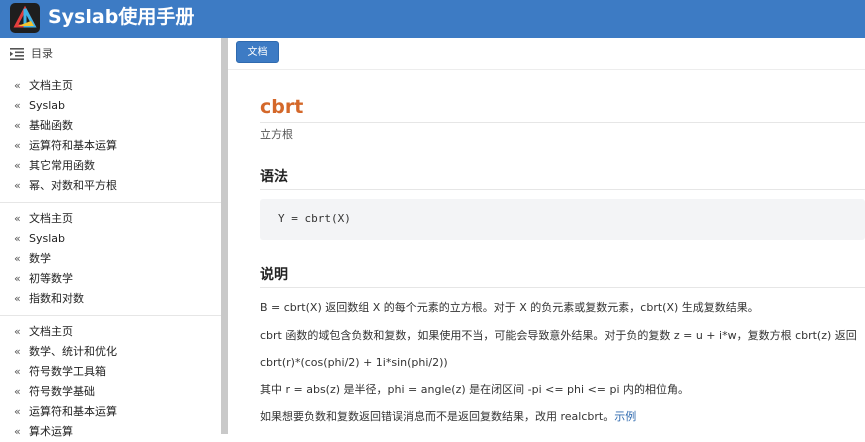 This screenshot has height=442, width=865. Describe the element at coordinates (625, 416) in the screenshot. I see `example-link: 示例` at that location.